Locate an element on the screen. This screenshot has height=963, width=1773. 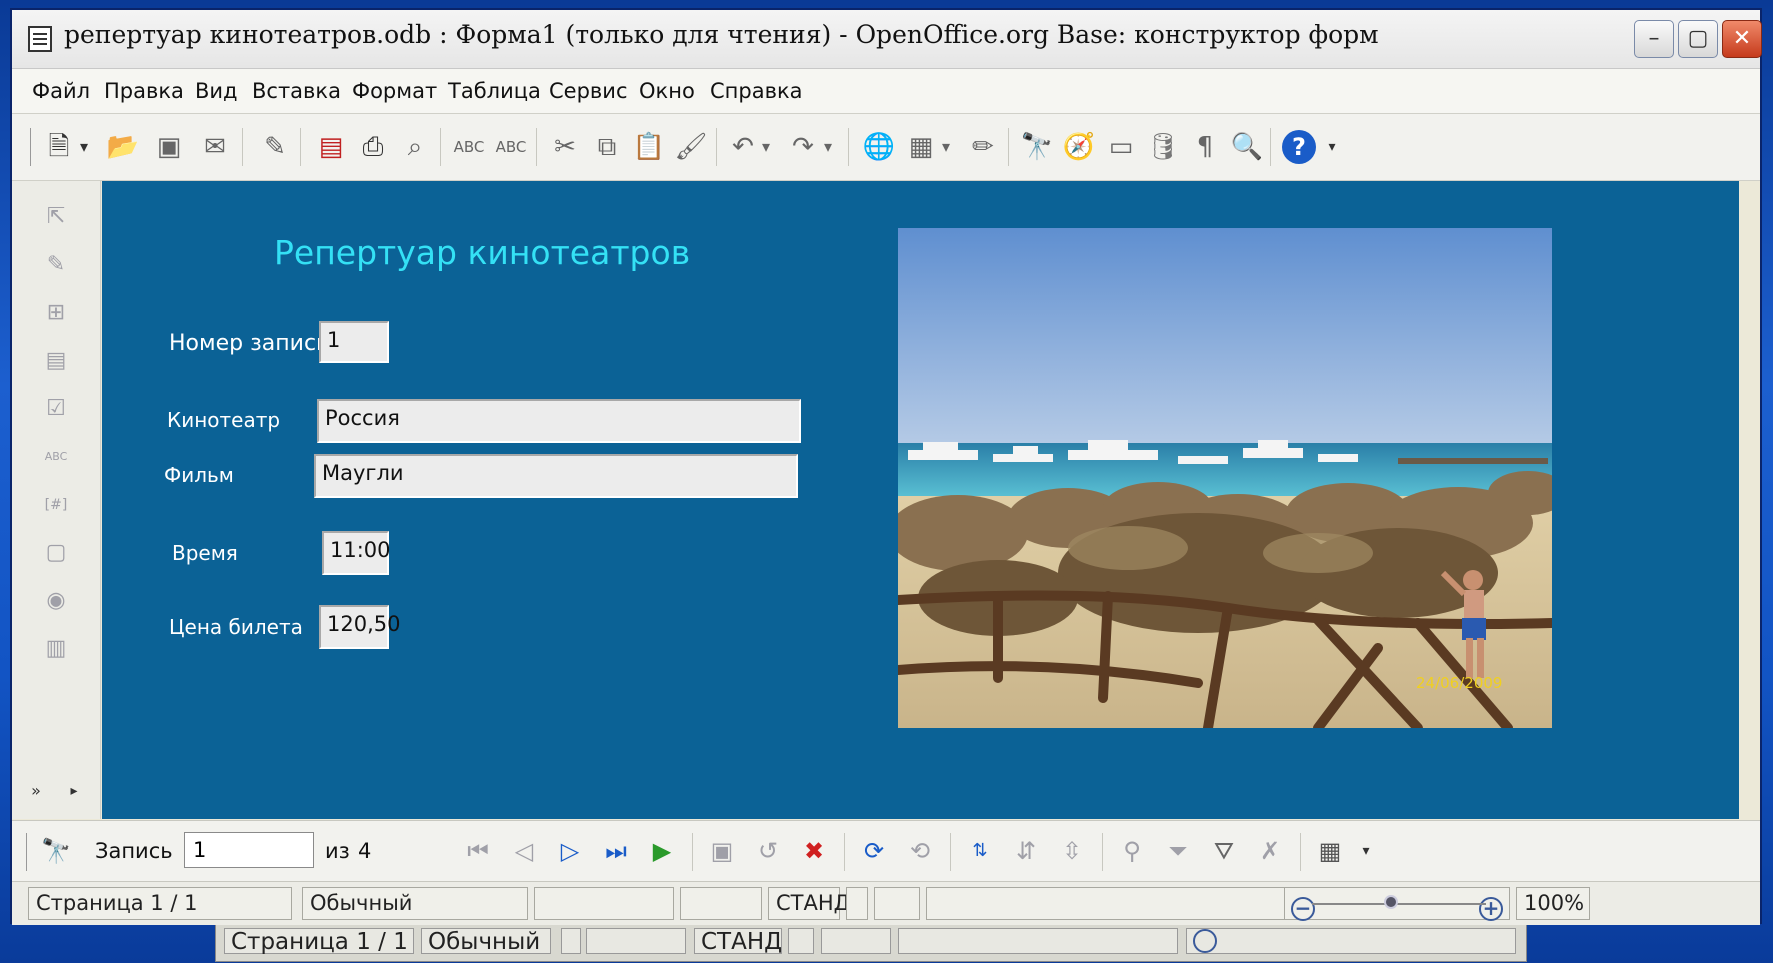
refresh-icon: ⟳ is located at coordinates (874, 851).